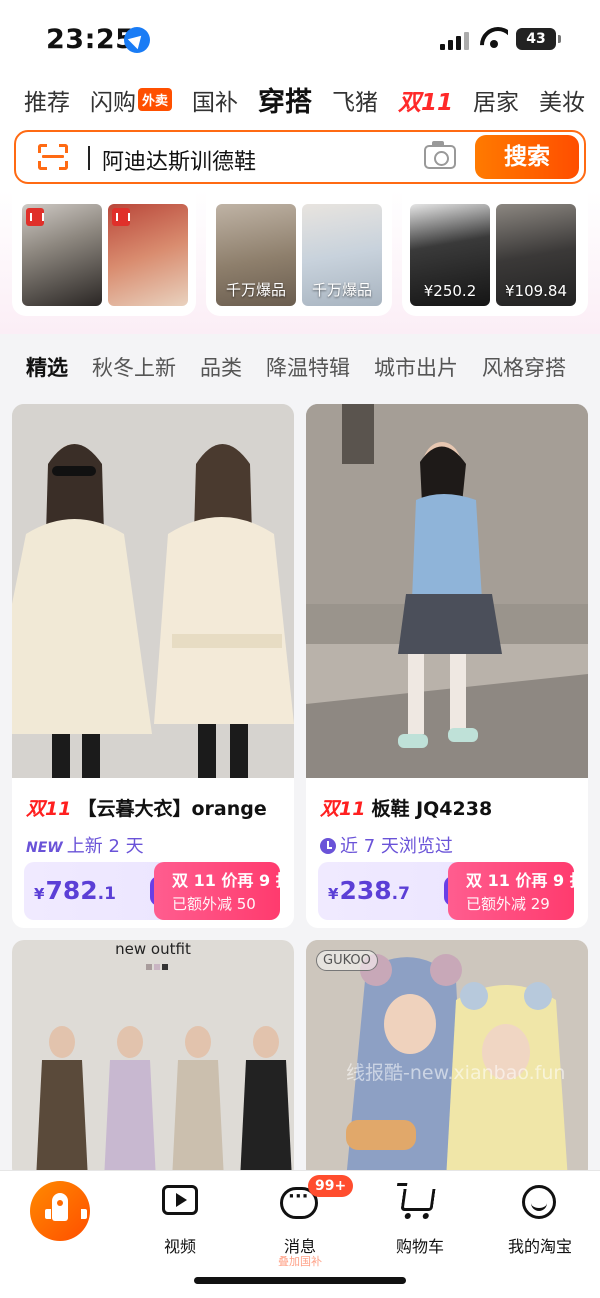 The width and height of the screenshot is (600, 1298). What do you see at coordinates (179, 1246) in the screenshot?
I see `tab-video-label: 视频` at bounding box center [179, 1246].